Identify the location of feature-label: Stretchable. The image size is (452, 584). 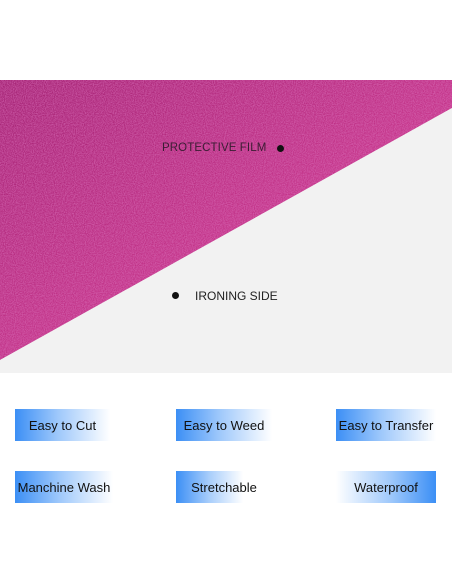
(224, 487).